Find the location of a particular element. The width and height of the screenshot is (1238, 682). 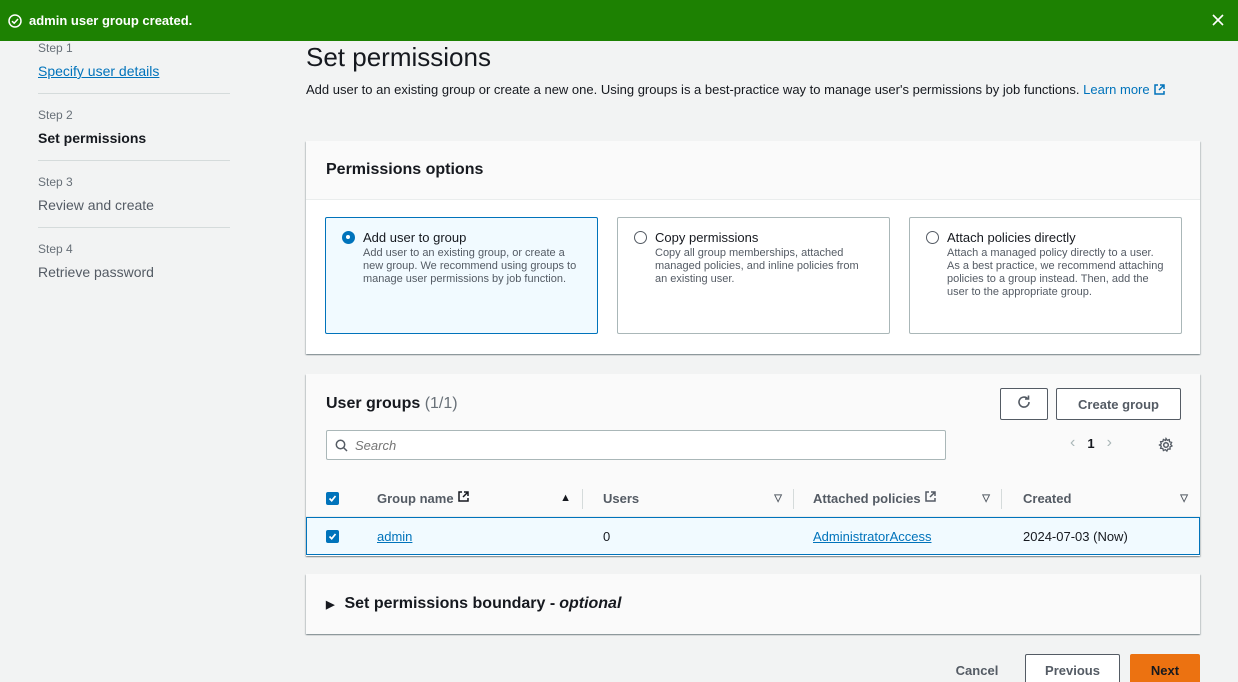

caret-right-icon: ▶ is located at coordinates (330, 604).